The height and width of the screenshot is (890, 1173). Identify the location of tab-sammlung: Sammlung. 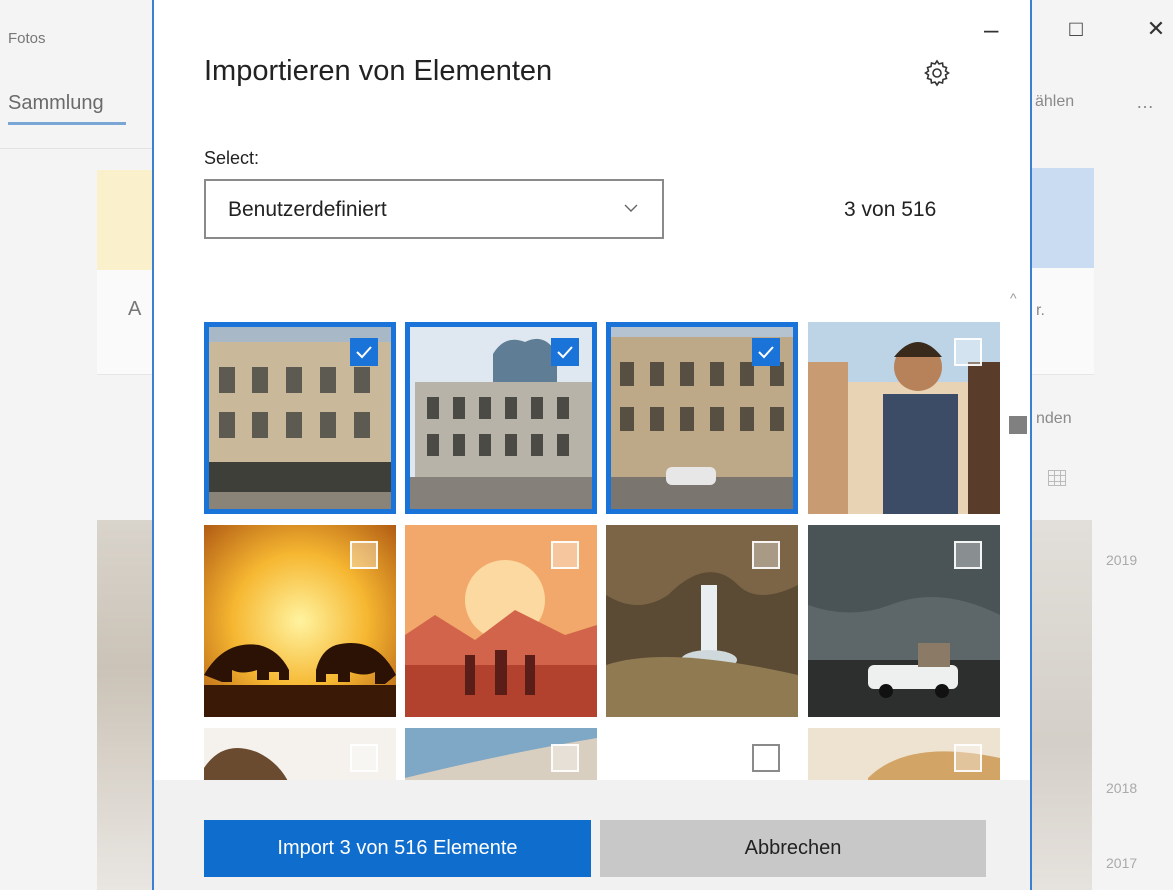
(56, 103).